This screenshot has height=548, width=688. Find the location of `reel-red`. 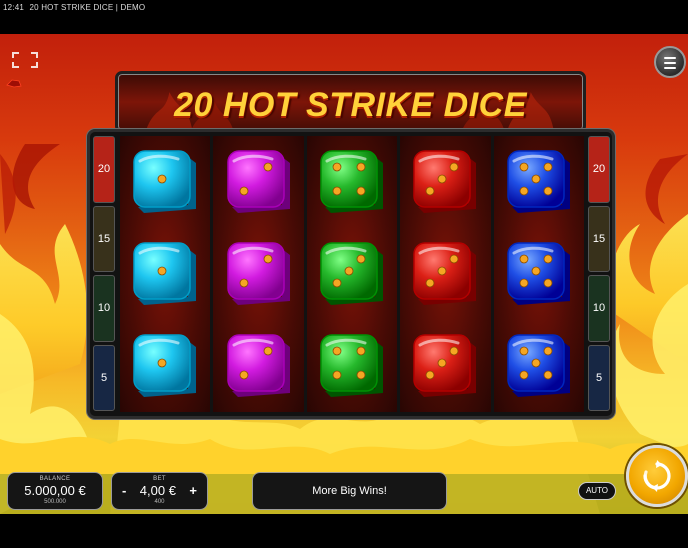

reel-red is located at coordinates (445, 274).